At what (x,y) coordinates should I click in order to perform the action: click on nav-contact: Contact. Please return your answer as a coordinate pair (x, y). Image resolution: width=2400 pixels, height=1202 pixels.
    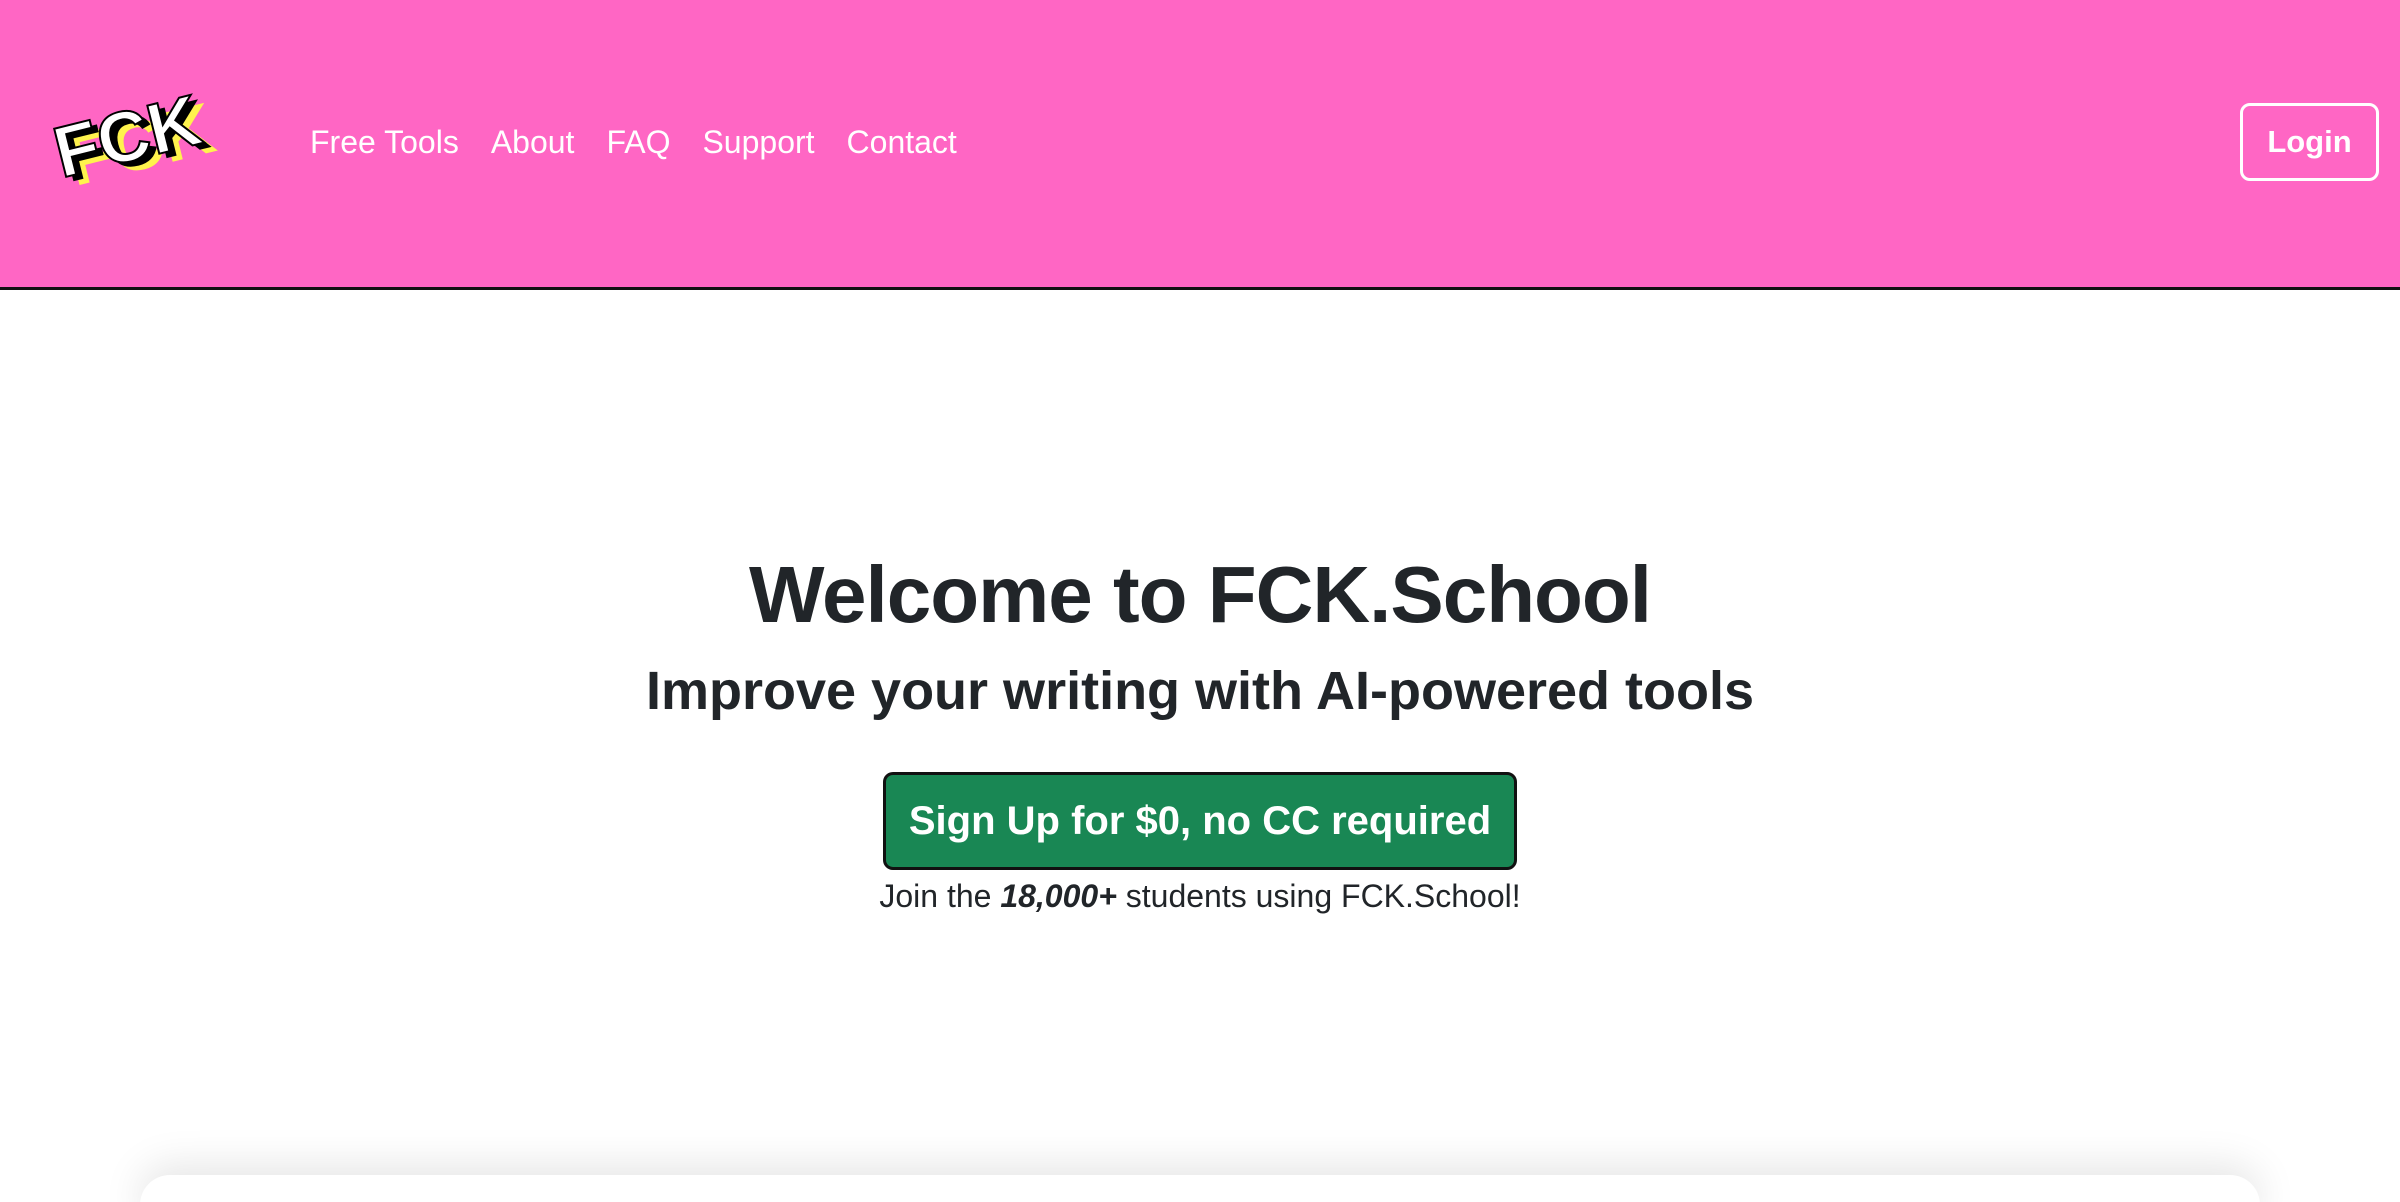
    Looking at the image, I should click on (902, 142).